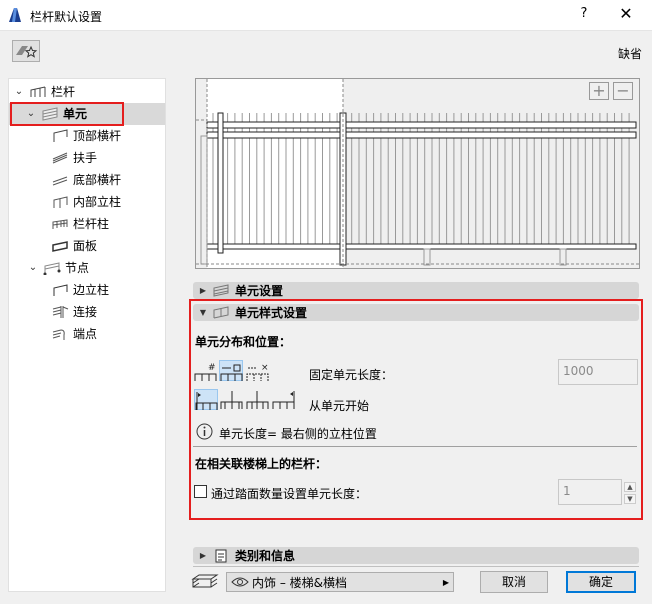 The width and height of the screenshot is (652, 604). I want to click on node-icon, so click(52, 268).